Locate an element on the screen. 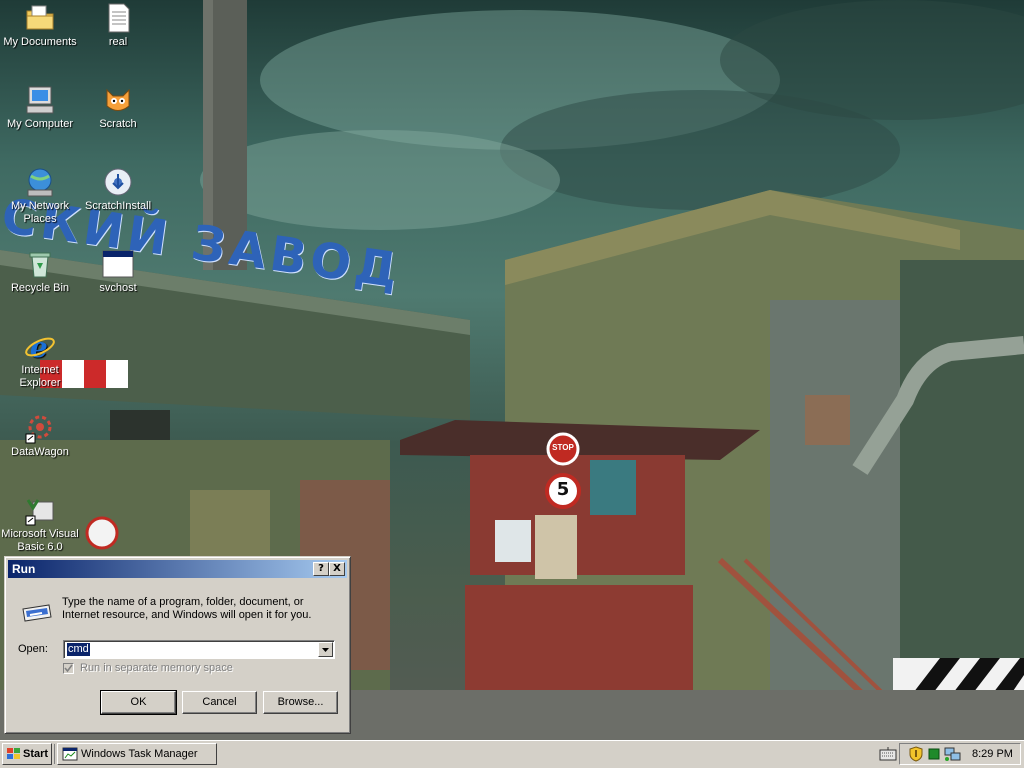  help-button: ? is located at coordinates (321, 569).